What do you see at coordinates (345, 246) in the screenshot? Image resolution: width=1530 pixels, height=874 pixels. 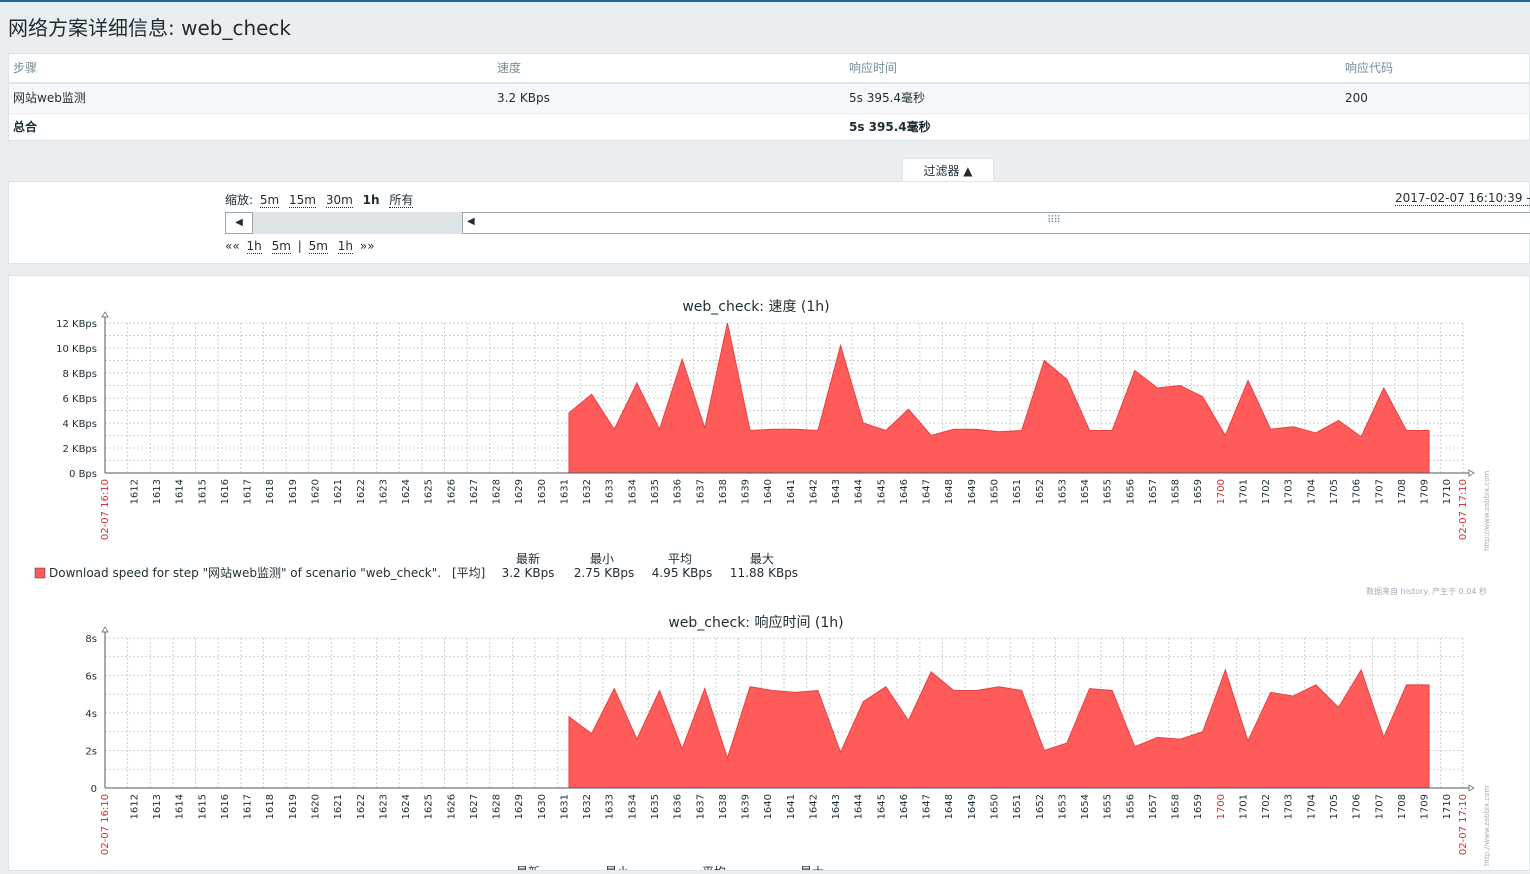 I see `nav-forward-1h: 1h` at bounding box center [345, 246].